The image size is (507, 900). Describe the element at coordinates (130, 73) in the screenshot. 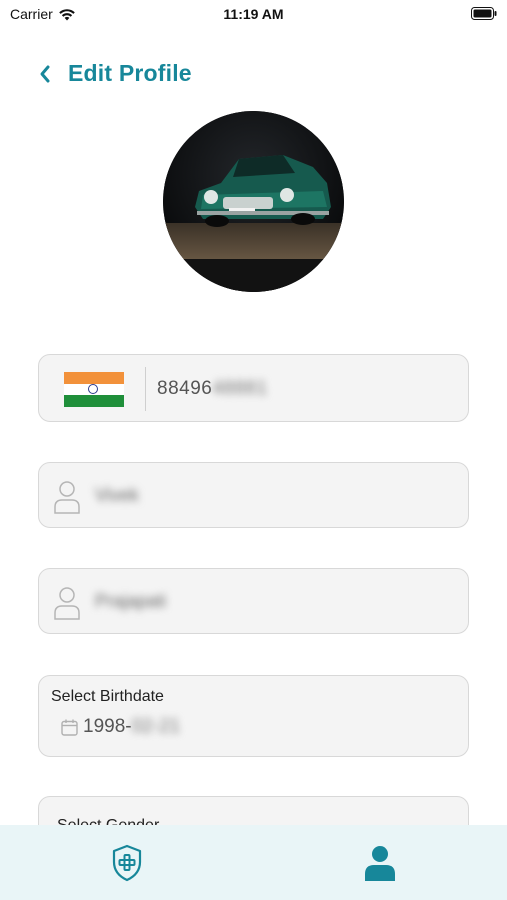

I see `page-title: Edit Profile` at that location.